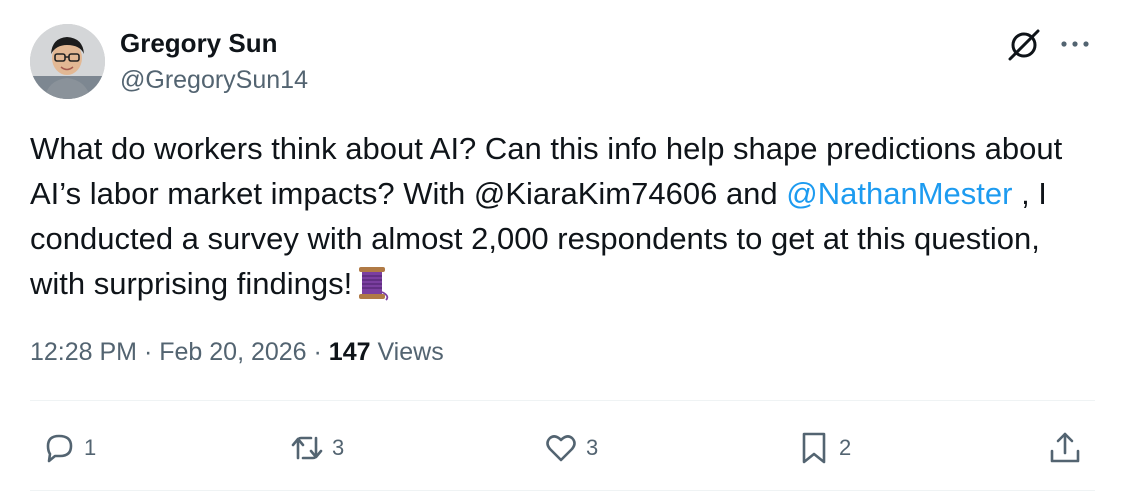  What do you see at coordinates (374, 284) in the screenshot?
I see `thread-spool-icon` at bounding box center [374, 284].